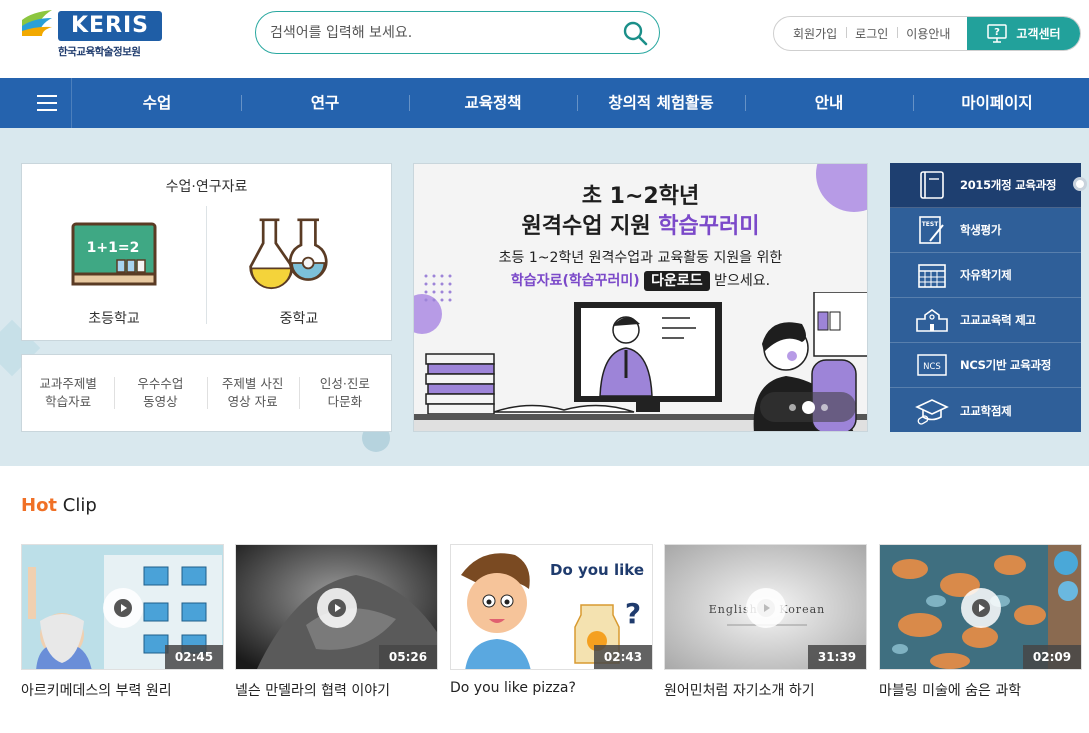 The image size is (1089, 733). What do you see at coordinates (837, 657) in the screenshot?
I see `video-duration: 31:39` at bounding box center [837, 657].